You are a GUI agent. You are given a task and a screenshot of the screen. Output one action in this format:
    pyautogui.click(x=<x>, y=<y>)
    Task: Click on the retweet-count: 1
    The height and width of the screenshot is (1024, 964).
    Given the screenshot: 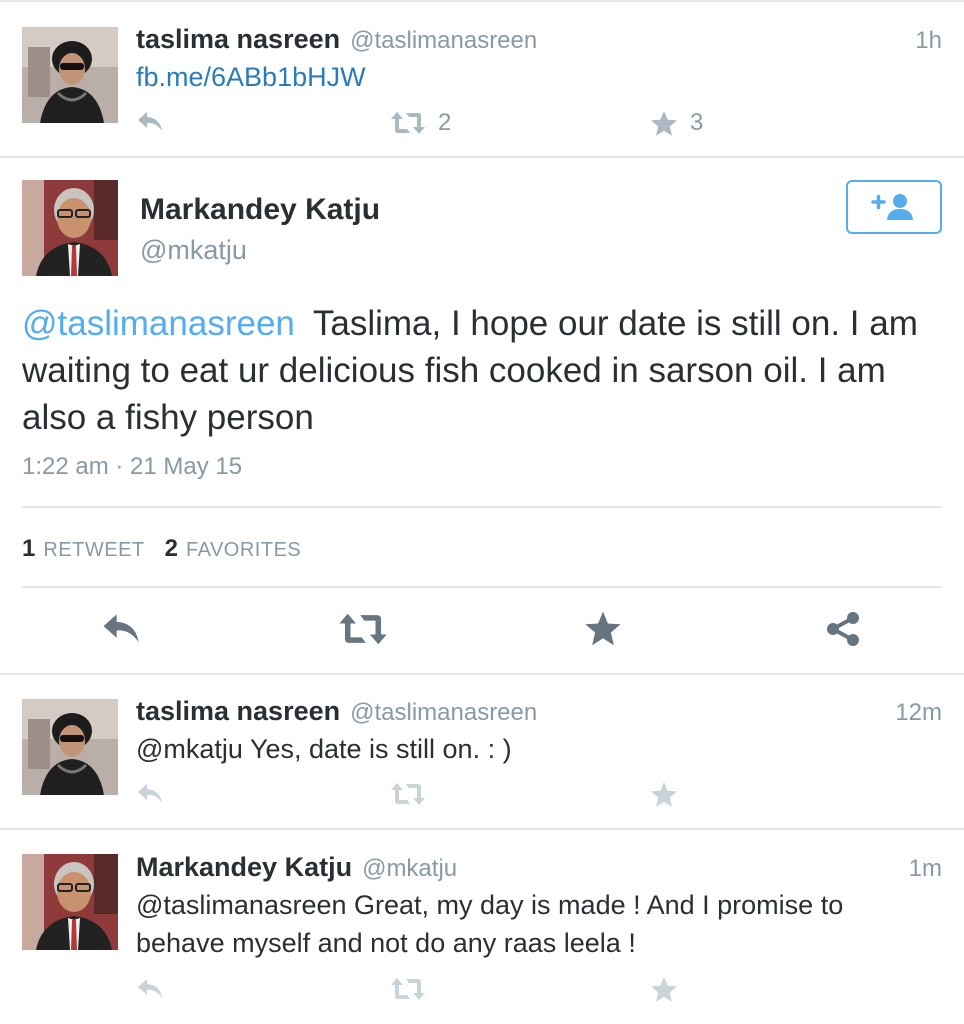 What is the action you would take?
    pyautogui.click(x=28, y=548)
    